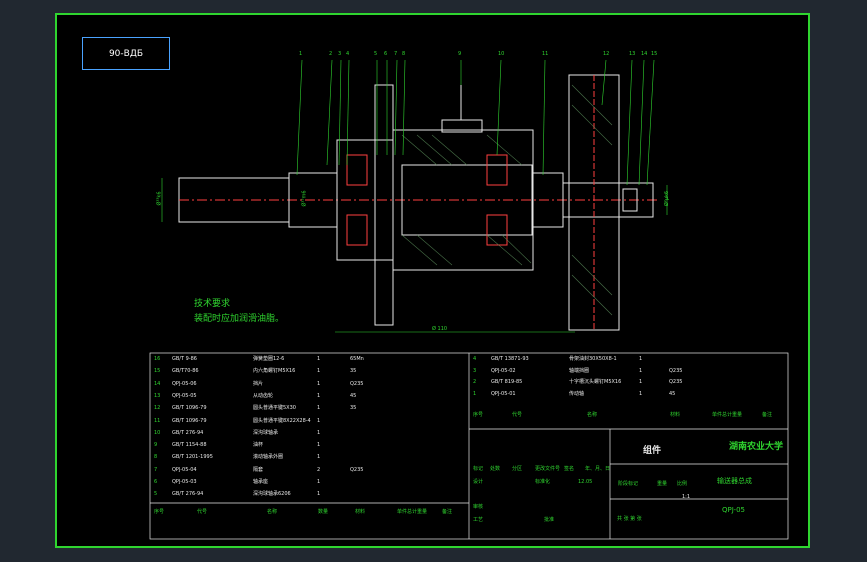 This screenshot has height=562, width=867. What do you see at coordinates (545, 54) in the screenshot?
I see `callout-11: 11` at bounding box center [545, 54].